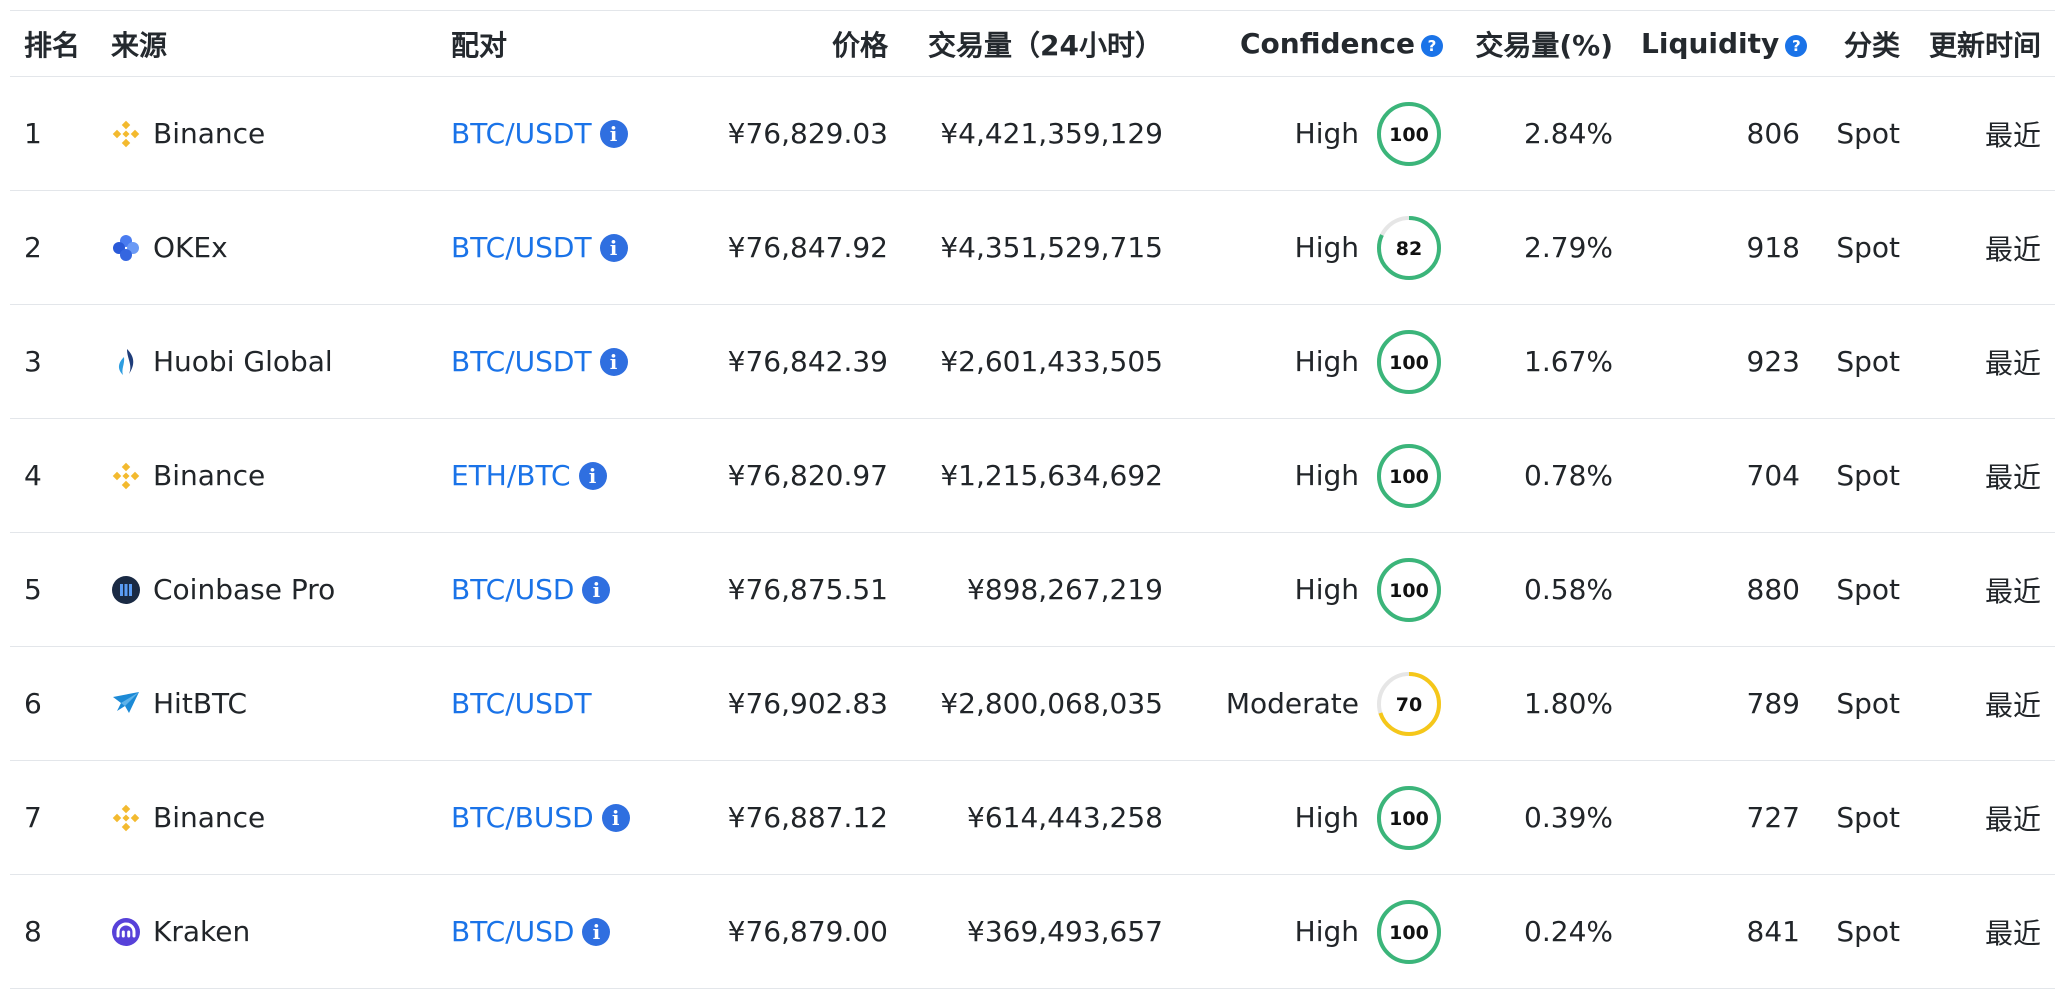 This screenshot has height=1000, width=2060. I want to click on price-value: ¥76,820.97, so click(807, 475).